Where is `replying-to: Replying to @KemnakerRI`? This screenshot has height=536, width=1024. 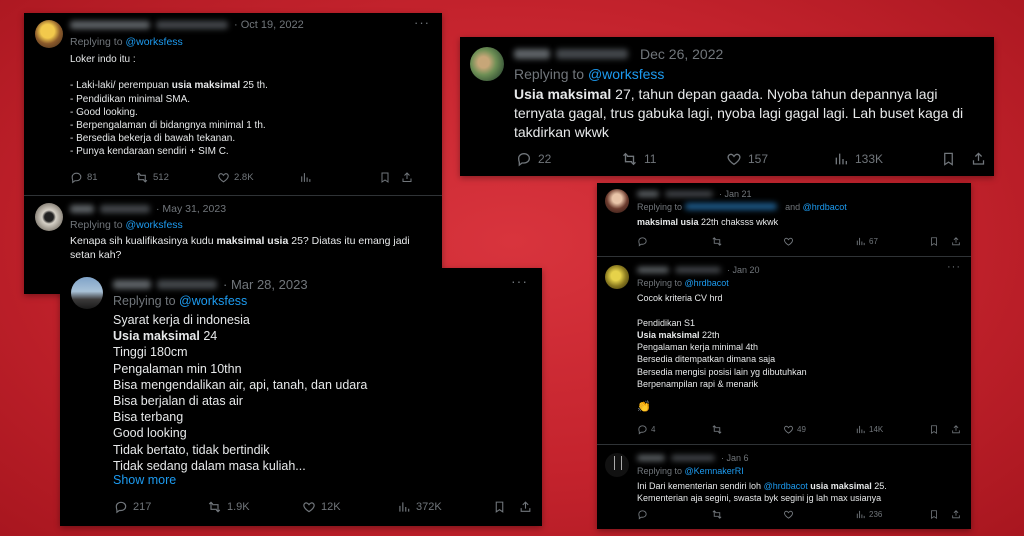
replying-to: Replying to @KemnakerRI is located at coordinates (690, 471).